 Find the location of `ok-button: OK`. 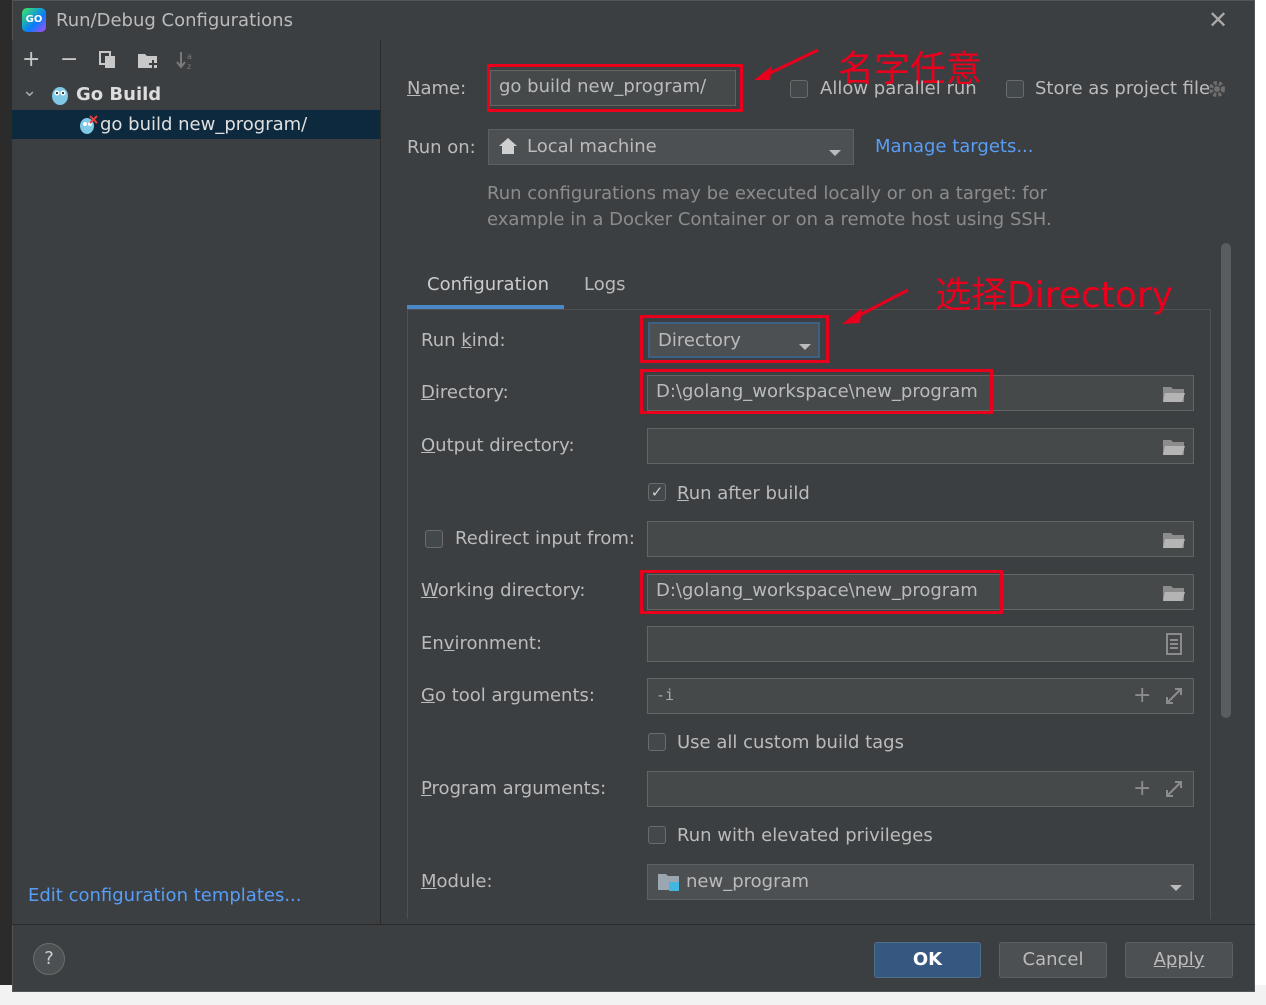

ok-button: OK is located at coordinates (927, 960).